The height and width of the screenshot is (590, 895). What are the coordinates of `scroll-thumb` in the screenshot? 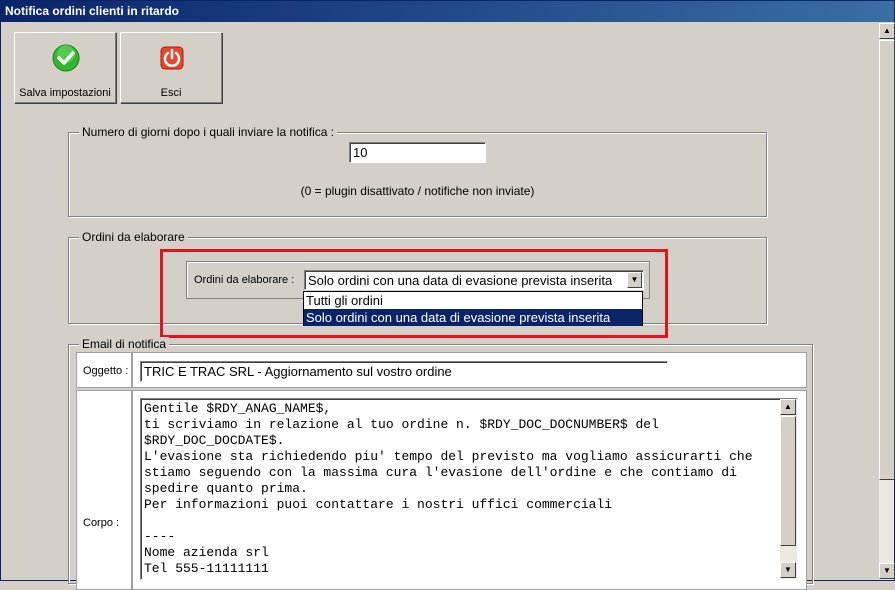 It's located at (788, 481).